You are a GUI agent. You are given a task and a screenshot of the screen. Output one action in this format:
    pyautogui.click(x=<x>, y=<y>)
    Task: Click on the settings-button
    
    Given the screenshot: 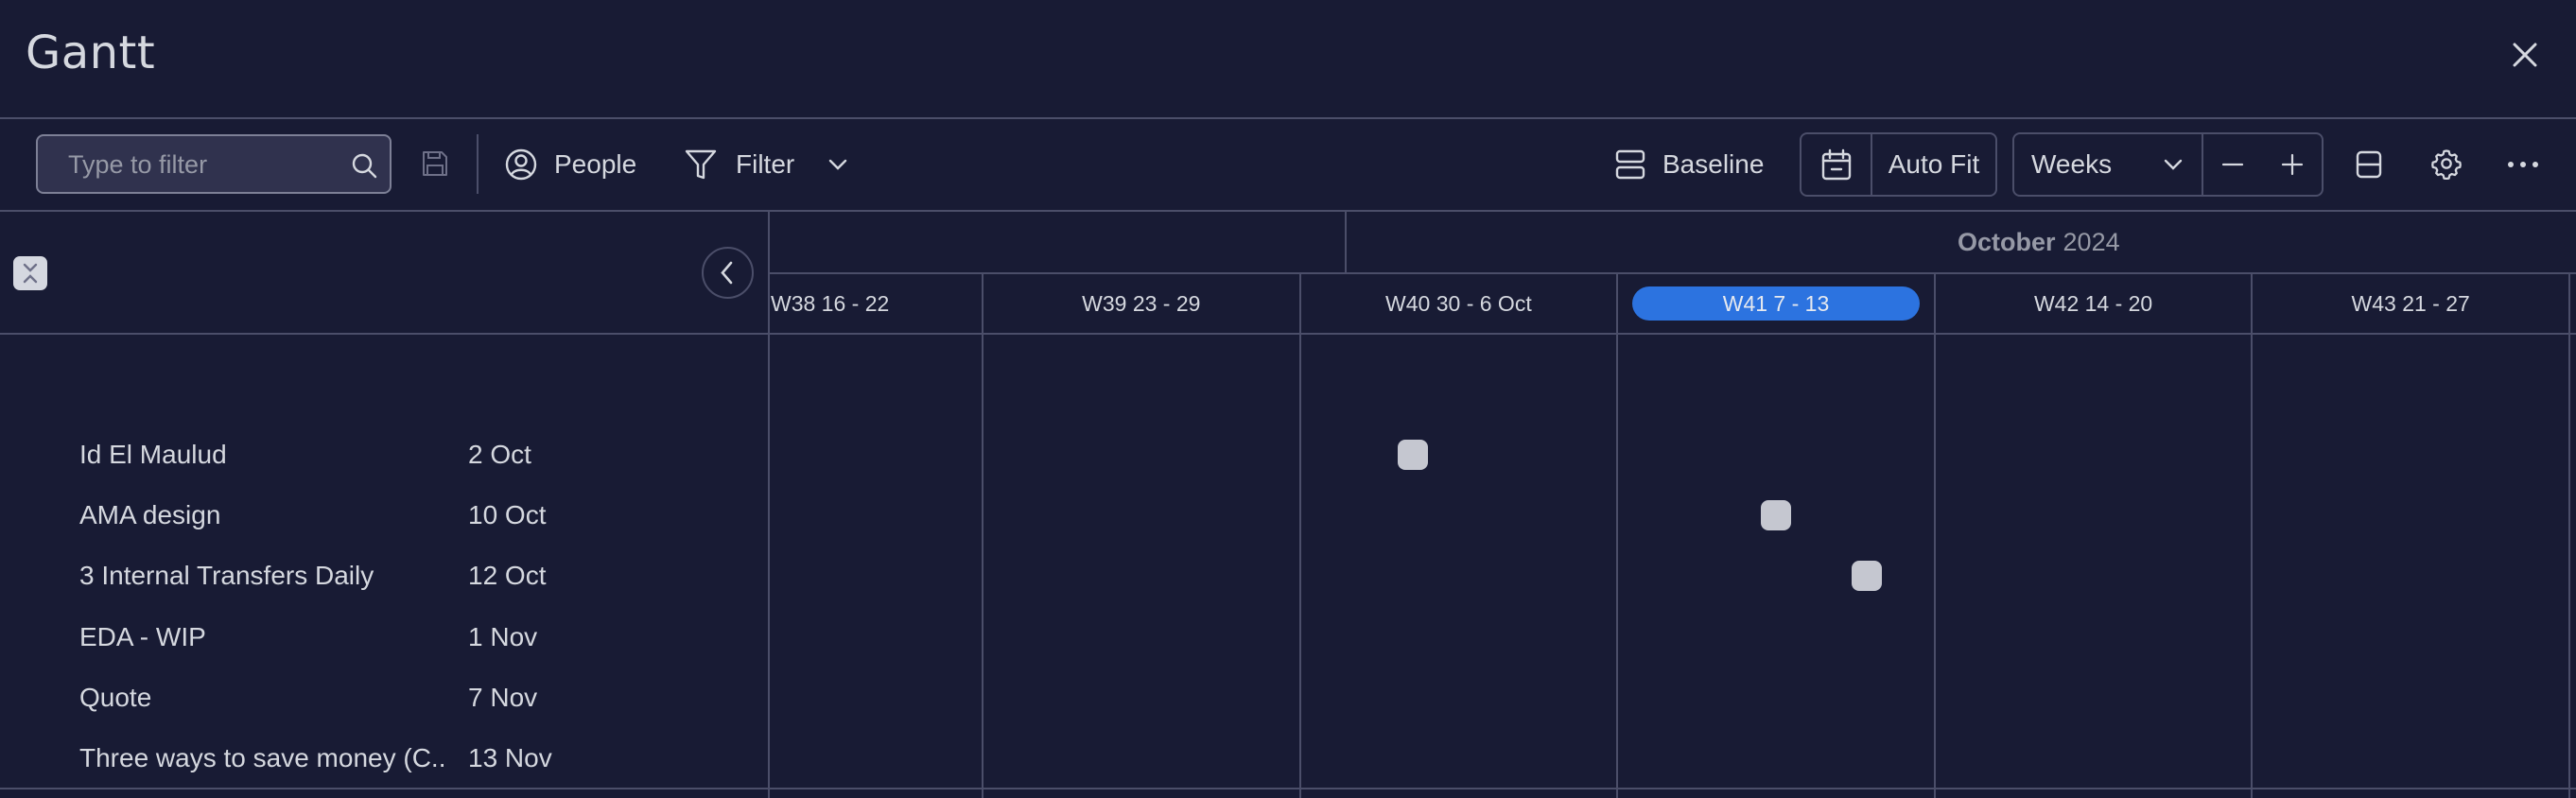 What is the action you would take?
    pyautogui.click(x=2446, y=164)
    